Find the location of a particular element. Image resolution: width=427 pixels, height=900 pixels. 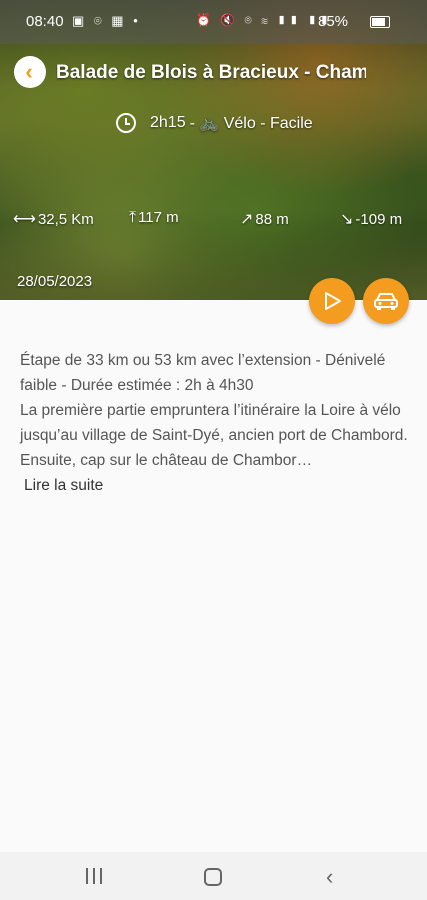

car-button is located at coordinates (386, 301).